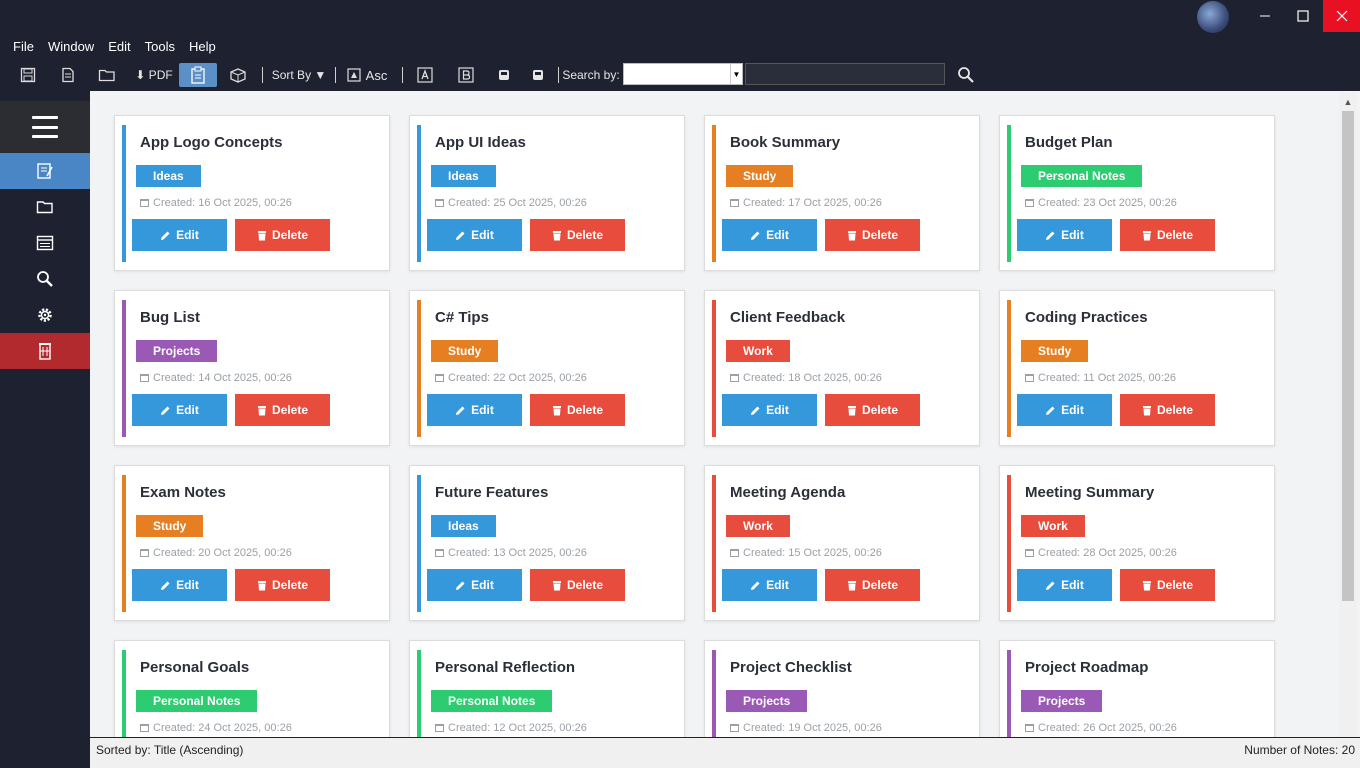 Image resolution: width=1360 pixels, height=768 pixels. What do you see at coordinates (367, 75) in the screenshot?
I see `sort-order-button: Asc` at bounding box center [367, 75].